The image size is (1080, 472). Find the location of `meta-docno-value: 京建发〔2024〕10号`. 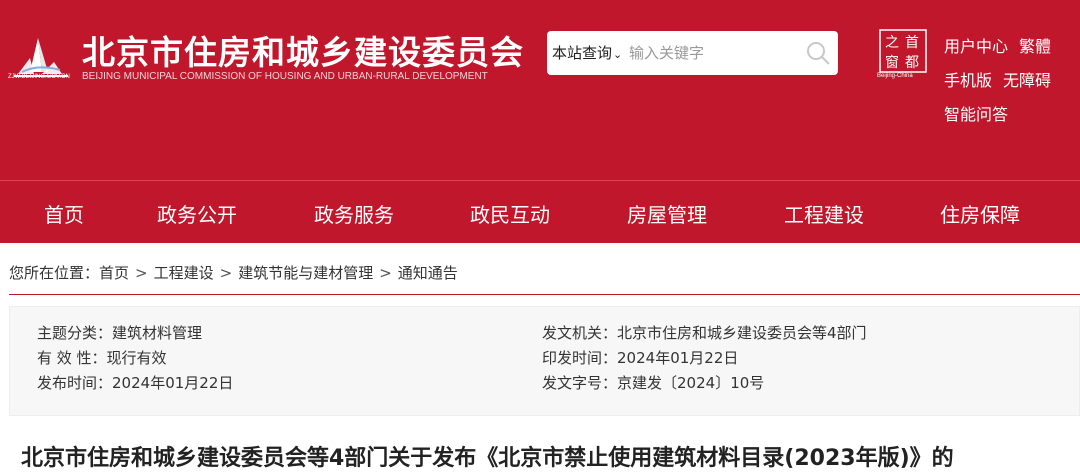

meta-docno-value: 京建发〔2024〕10号 is located at coordinates (691, 383).